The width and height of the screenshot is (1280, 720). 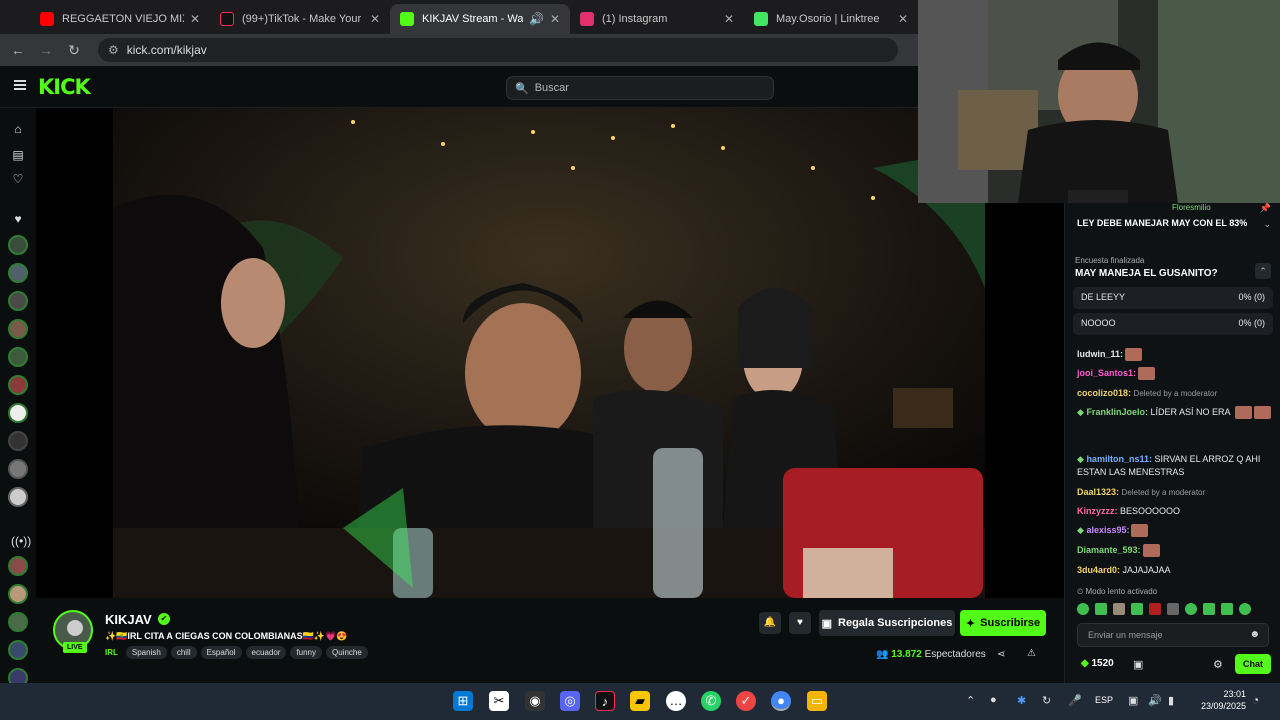 I want to click on report-icon: ⚠, so click(x=1031, y=653).